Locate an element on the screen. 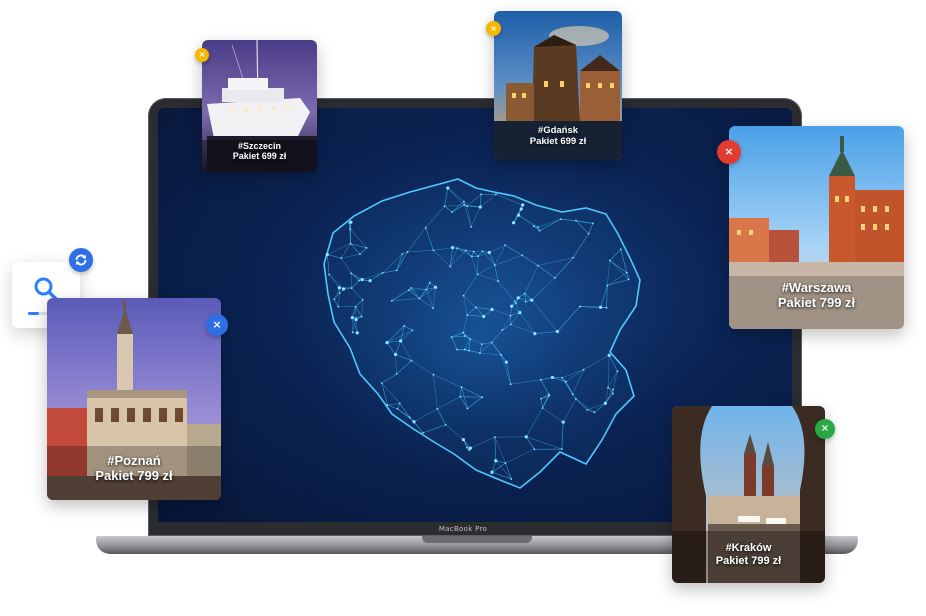  refresh-icon is located at coordinates (81, 260).